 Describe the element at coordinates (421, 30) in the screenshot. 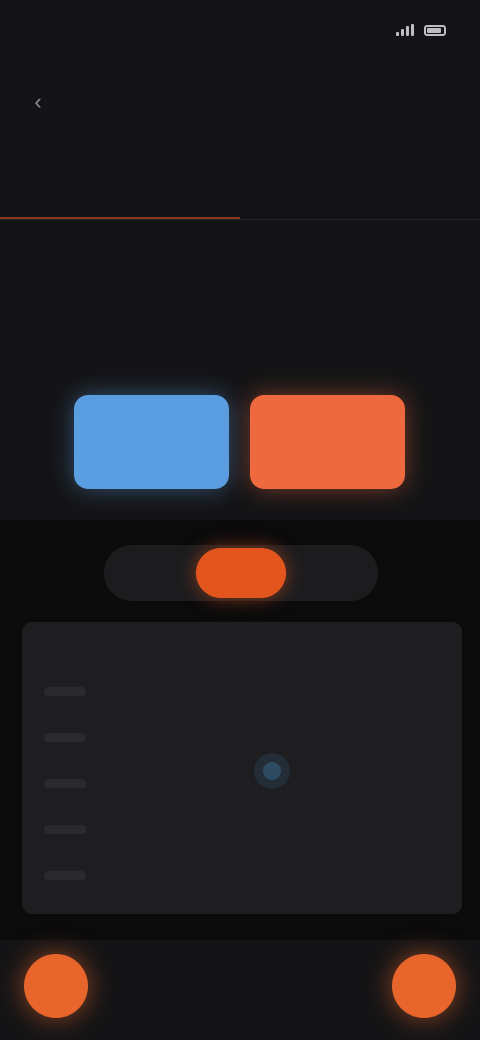

I see `status-right` at that location.